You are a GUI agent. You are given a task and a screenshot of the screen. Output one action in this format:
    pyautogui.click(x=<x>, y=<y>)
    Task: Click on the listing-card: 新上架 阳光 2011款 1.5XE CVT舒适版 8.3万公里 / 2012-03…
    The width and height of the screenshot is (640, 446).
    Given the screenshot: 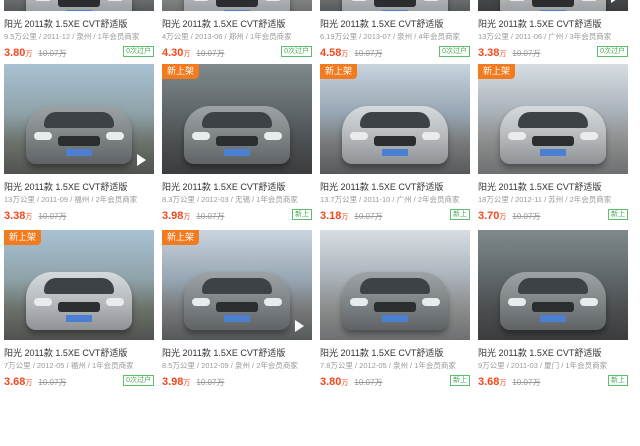 What is the action you would take?
    pyautogui.click(x=237, y=144)
    